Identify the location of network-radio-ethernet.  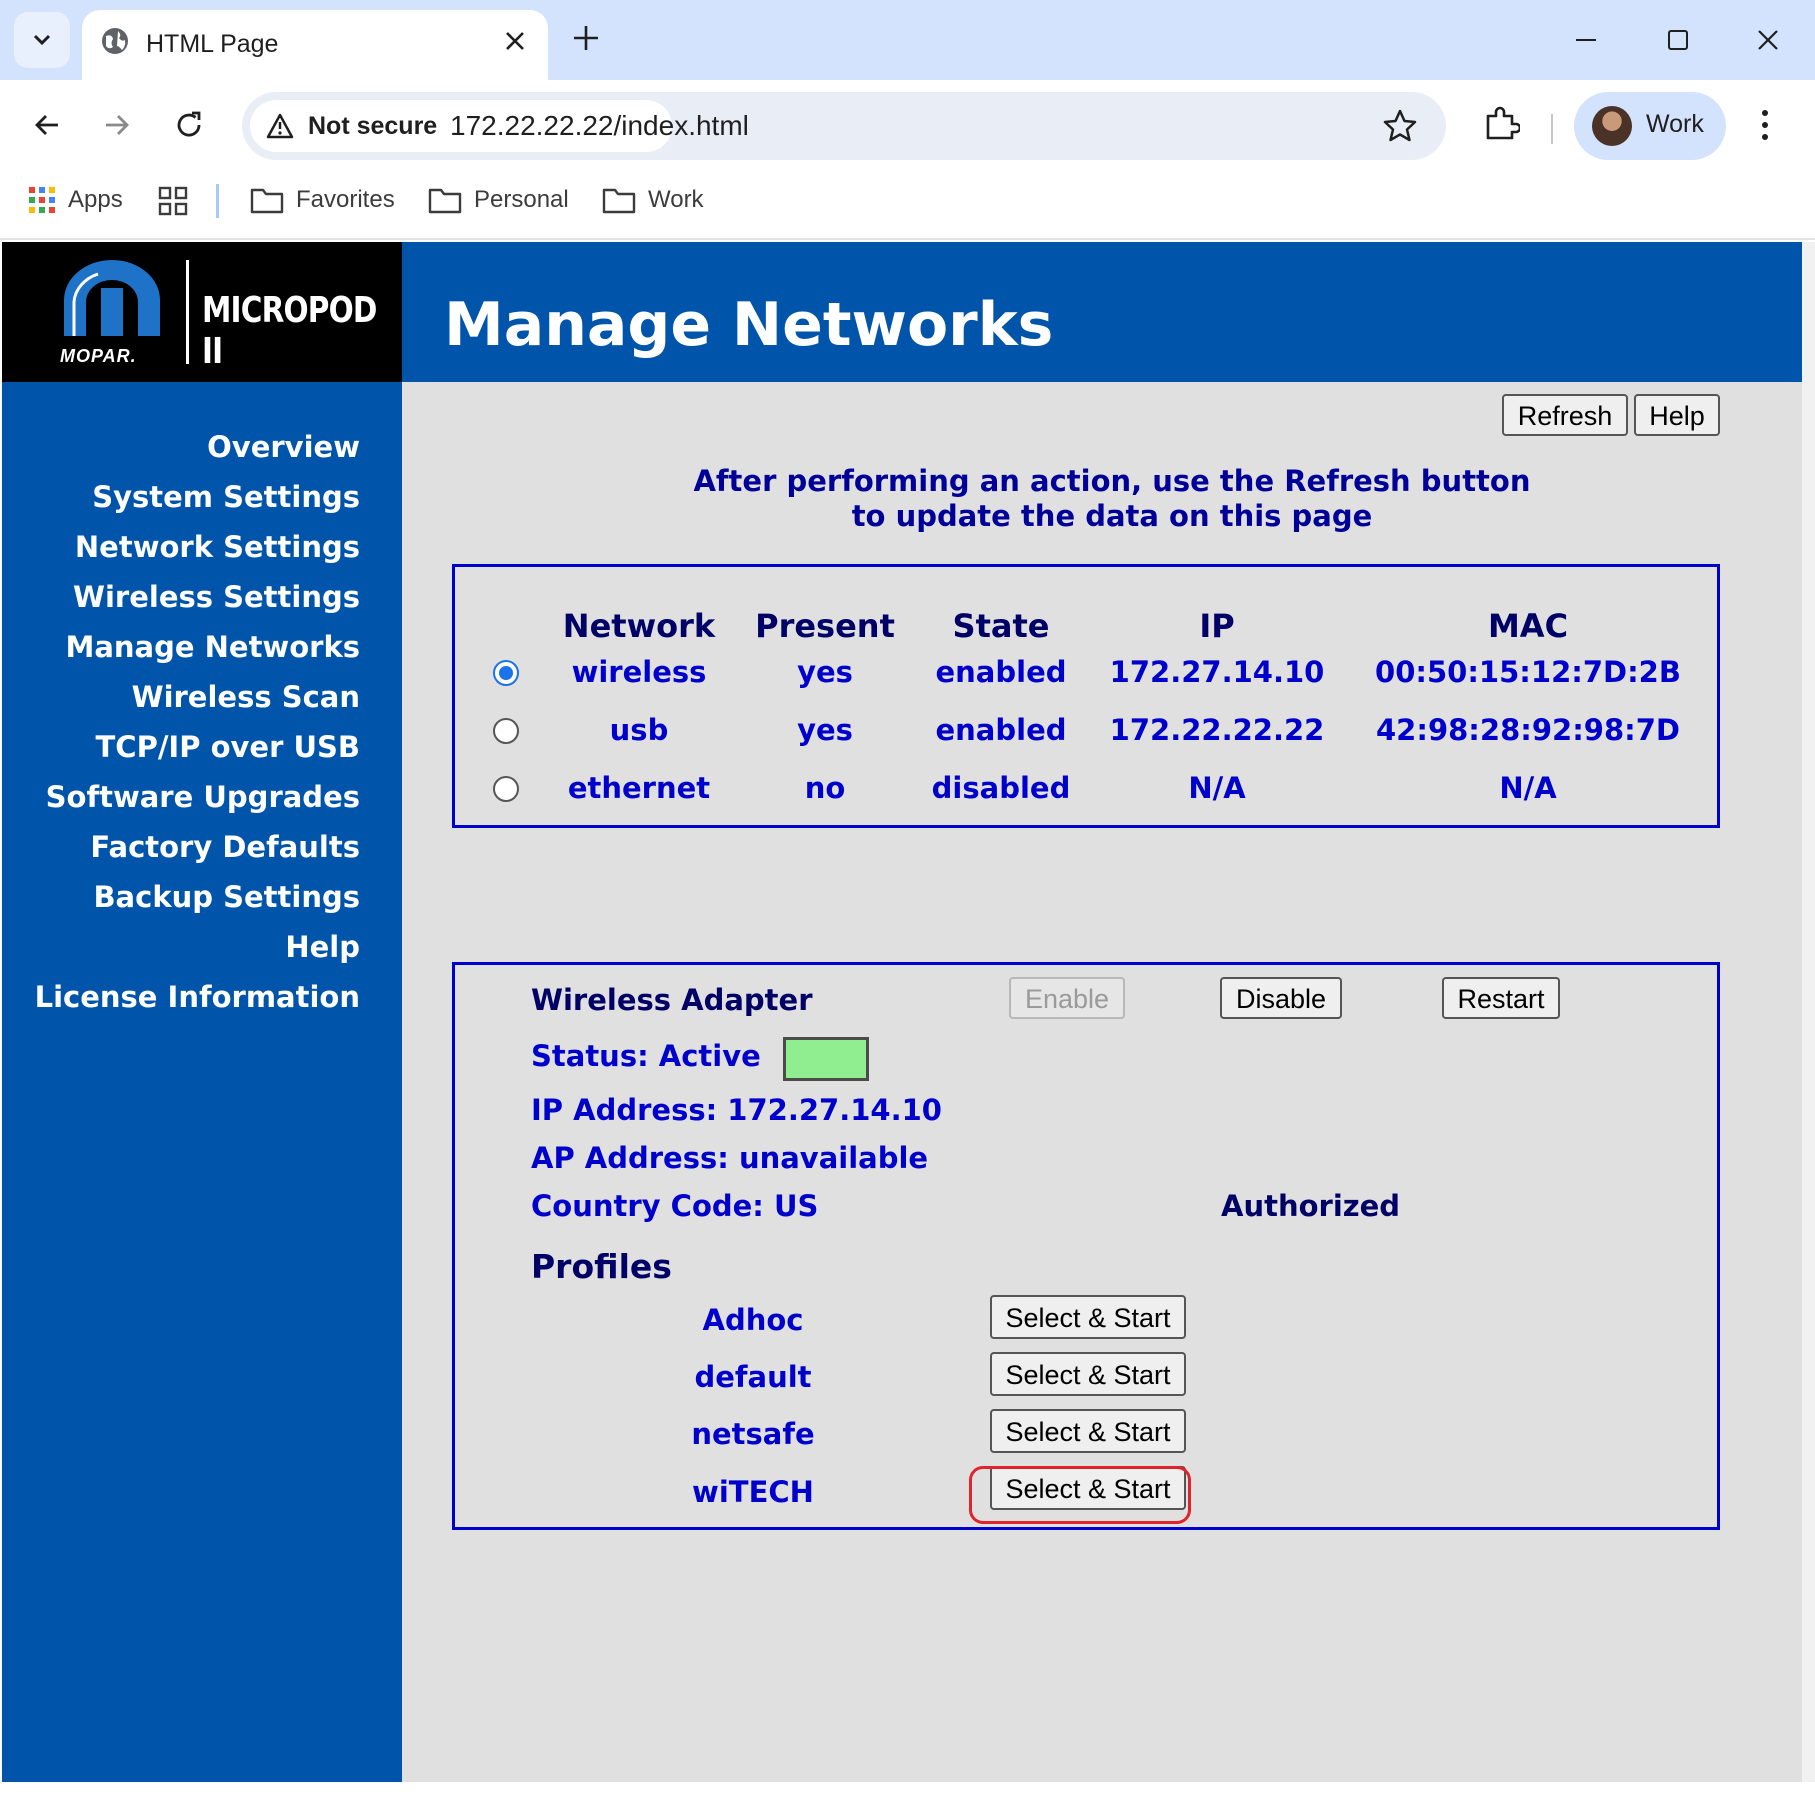
(506, 789).